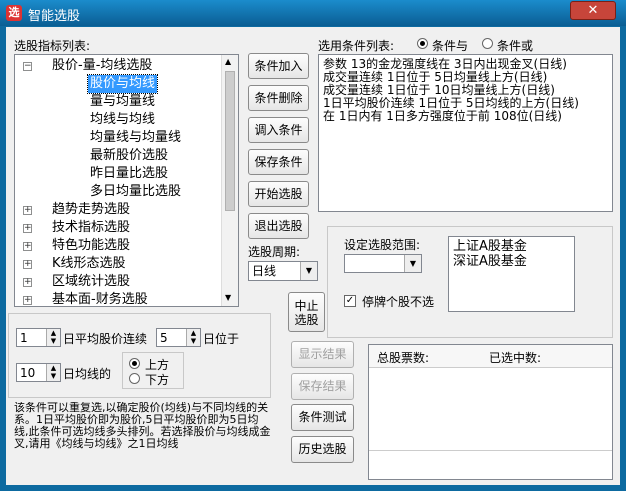 Image resolution: width=626 pixels, height=491 pixels. What do you see at coordinates (157, 380) in the screenshot?
I see `below-label: 下方` at bounding box center [157, 380].